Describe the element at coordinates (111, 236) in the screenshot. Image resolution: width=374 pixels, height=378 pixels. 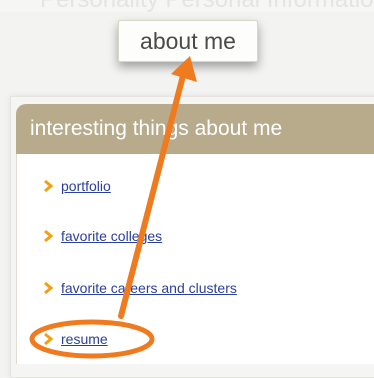
I see `favorite-colleges-link: favorite colleges` at that location.